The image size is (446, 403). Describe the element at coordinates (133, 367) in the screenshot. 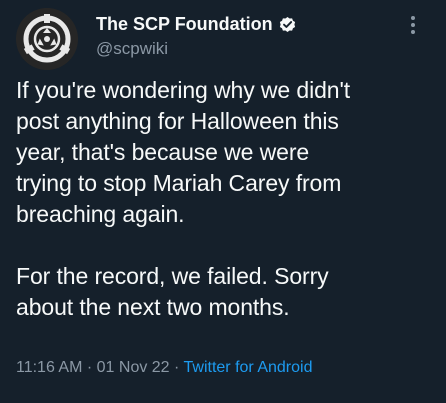

I see `tweet-date: 01 Nov 22` at that location.